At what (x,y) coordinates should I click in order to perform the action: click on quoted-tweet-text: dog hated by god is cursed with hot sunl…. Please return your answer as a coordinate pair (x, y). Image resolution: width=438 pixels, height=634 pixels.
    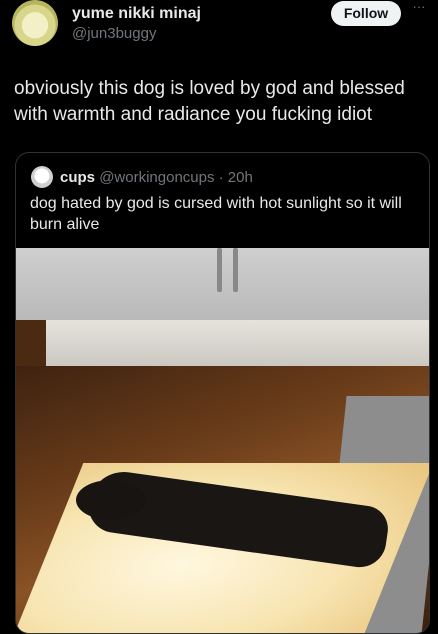
    Looking at the image, I should click on (216, 214).